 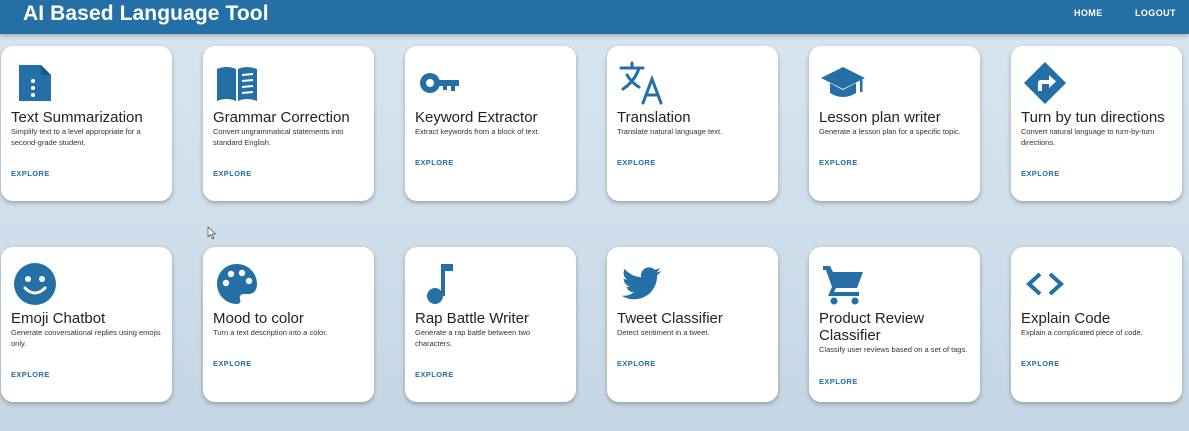 What do you see at coordinates (35, 83) in the screenshot?
I see `document-list-icon` at bounding box center [35, 83].